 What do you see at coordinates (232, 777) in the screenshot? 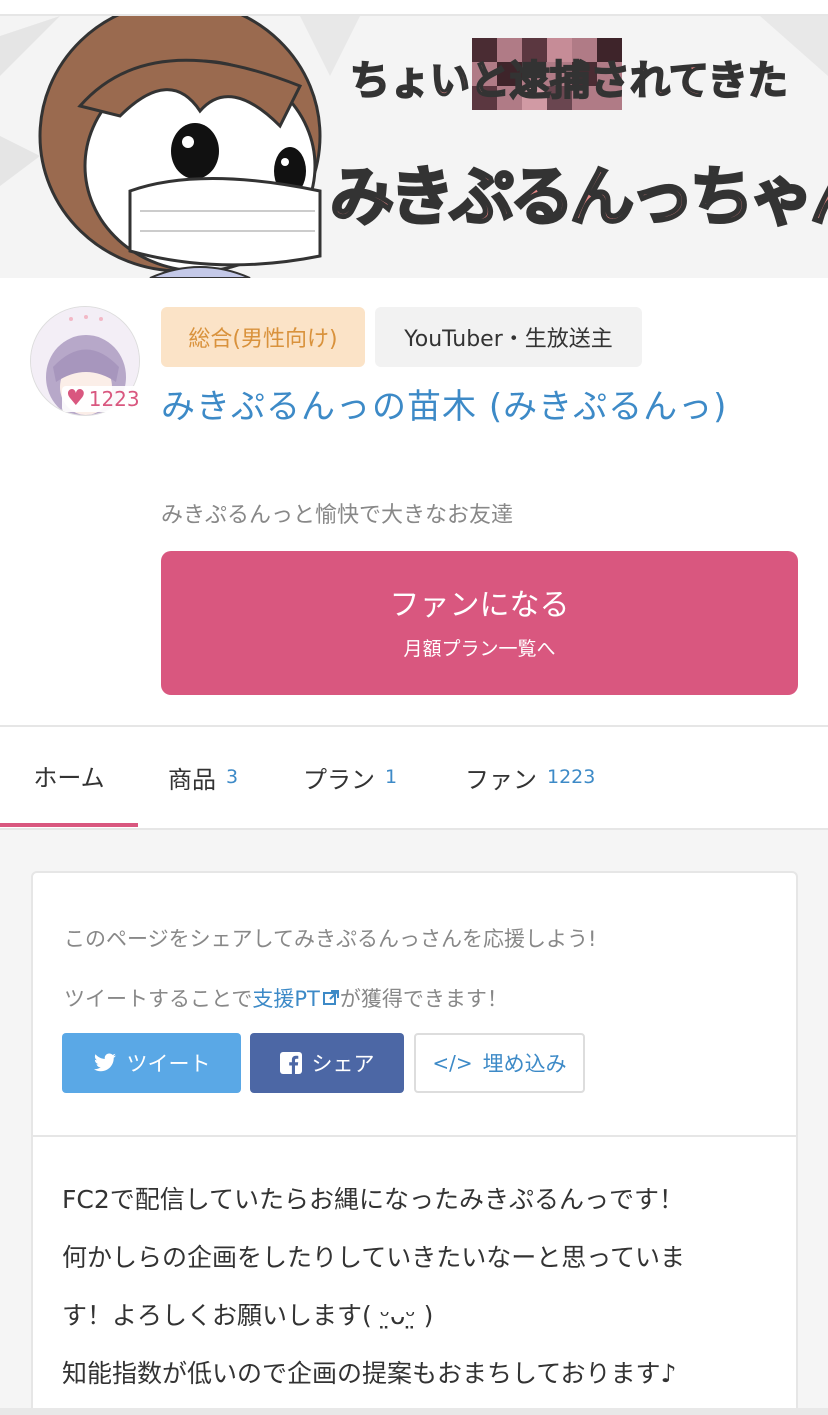
I see `tab-products-count: 3` at bounding box center [232, 777].